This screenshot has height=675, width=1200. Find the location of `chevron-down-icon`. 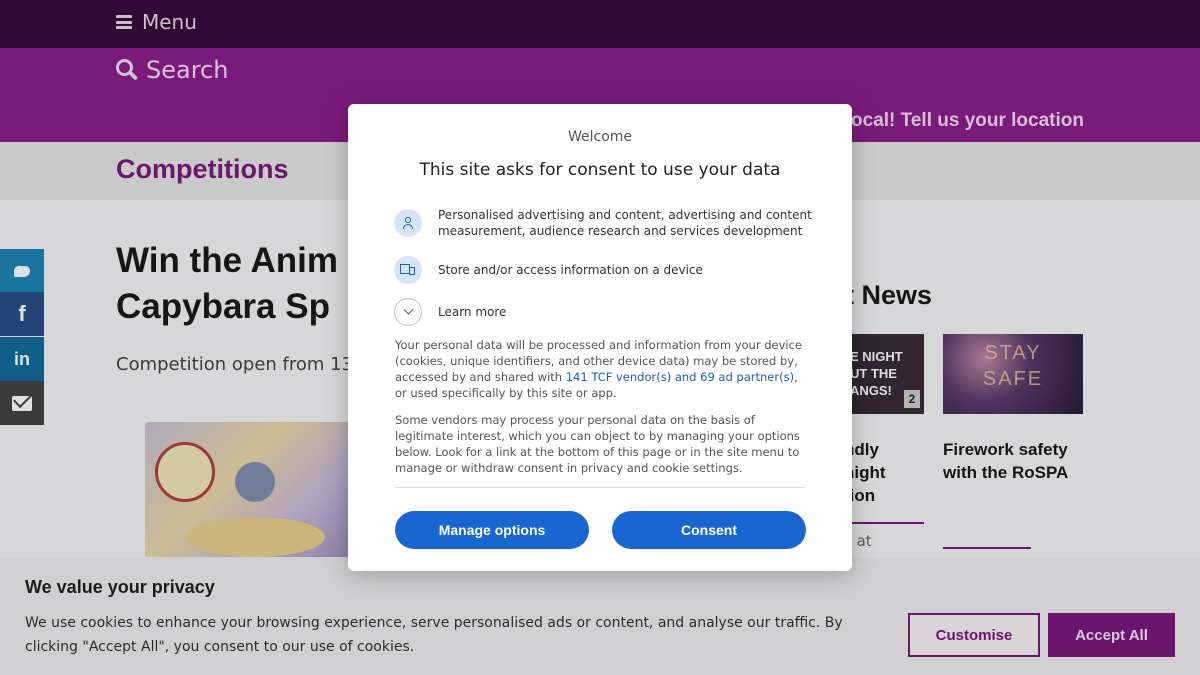

chevron-down-icon is located at coordinates (408, 312).